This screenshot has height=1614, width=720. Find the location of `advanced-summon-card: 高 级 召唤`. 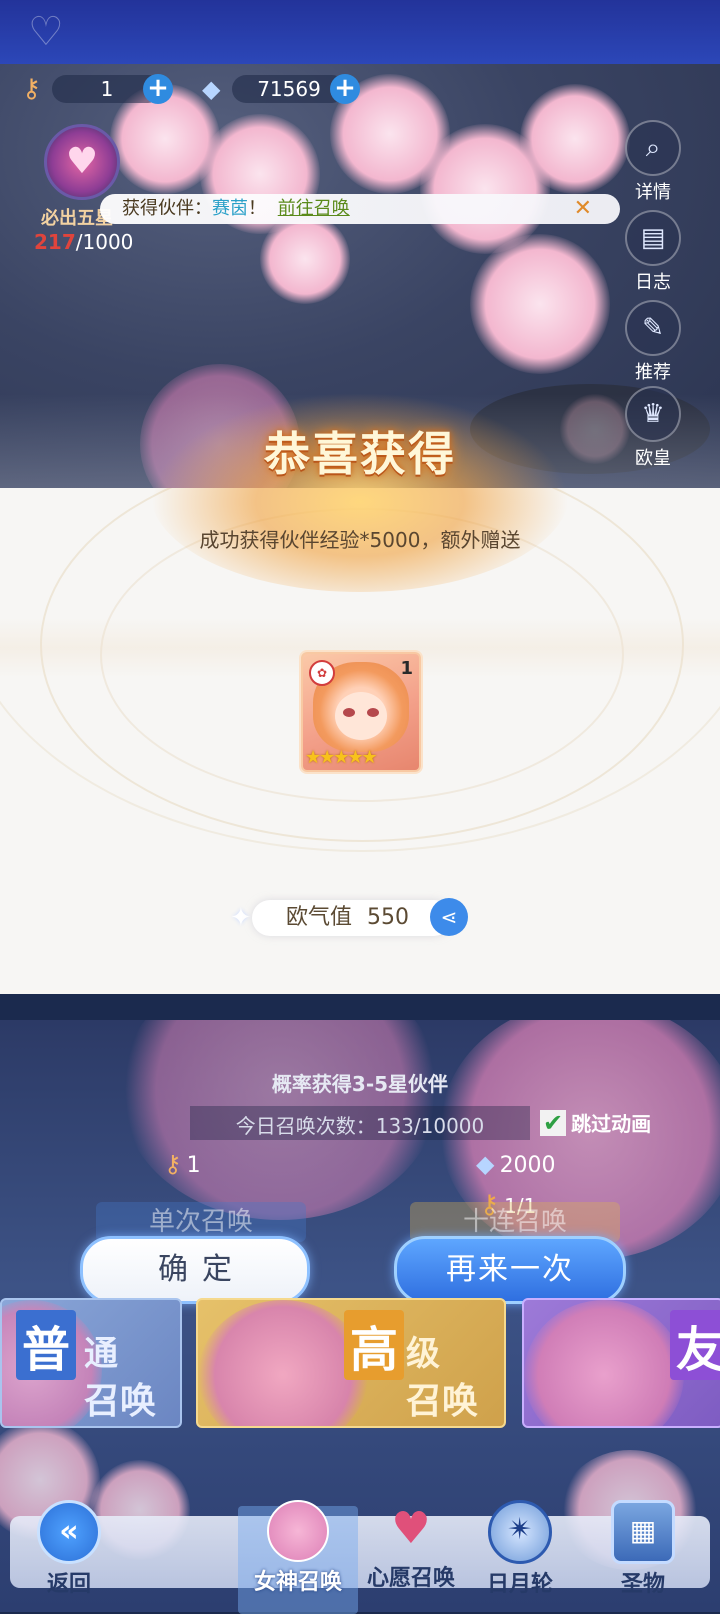

advanced-summon-card: 高 级 召唤 is located at coordinates (351, 1363).